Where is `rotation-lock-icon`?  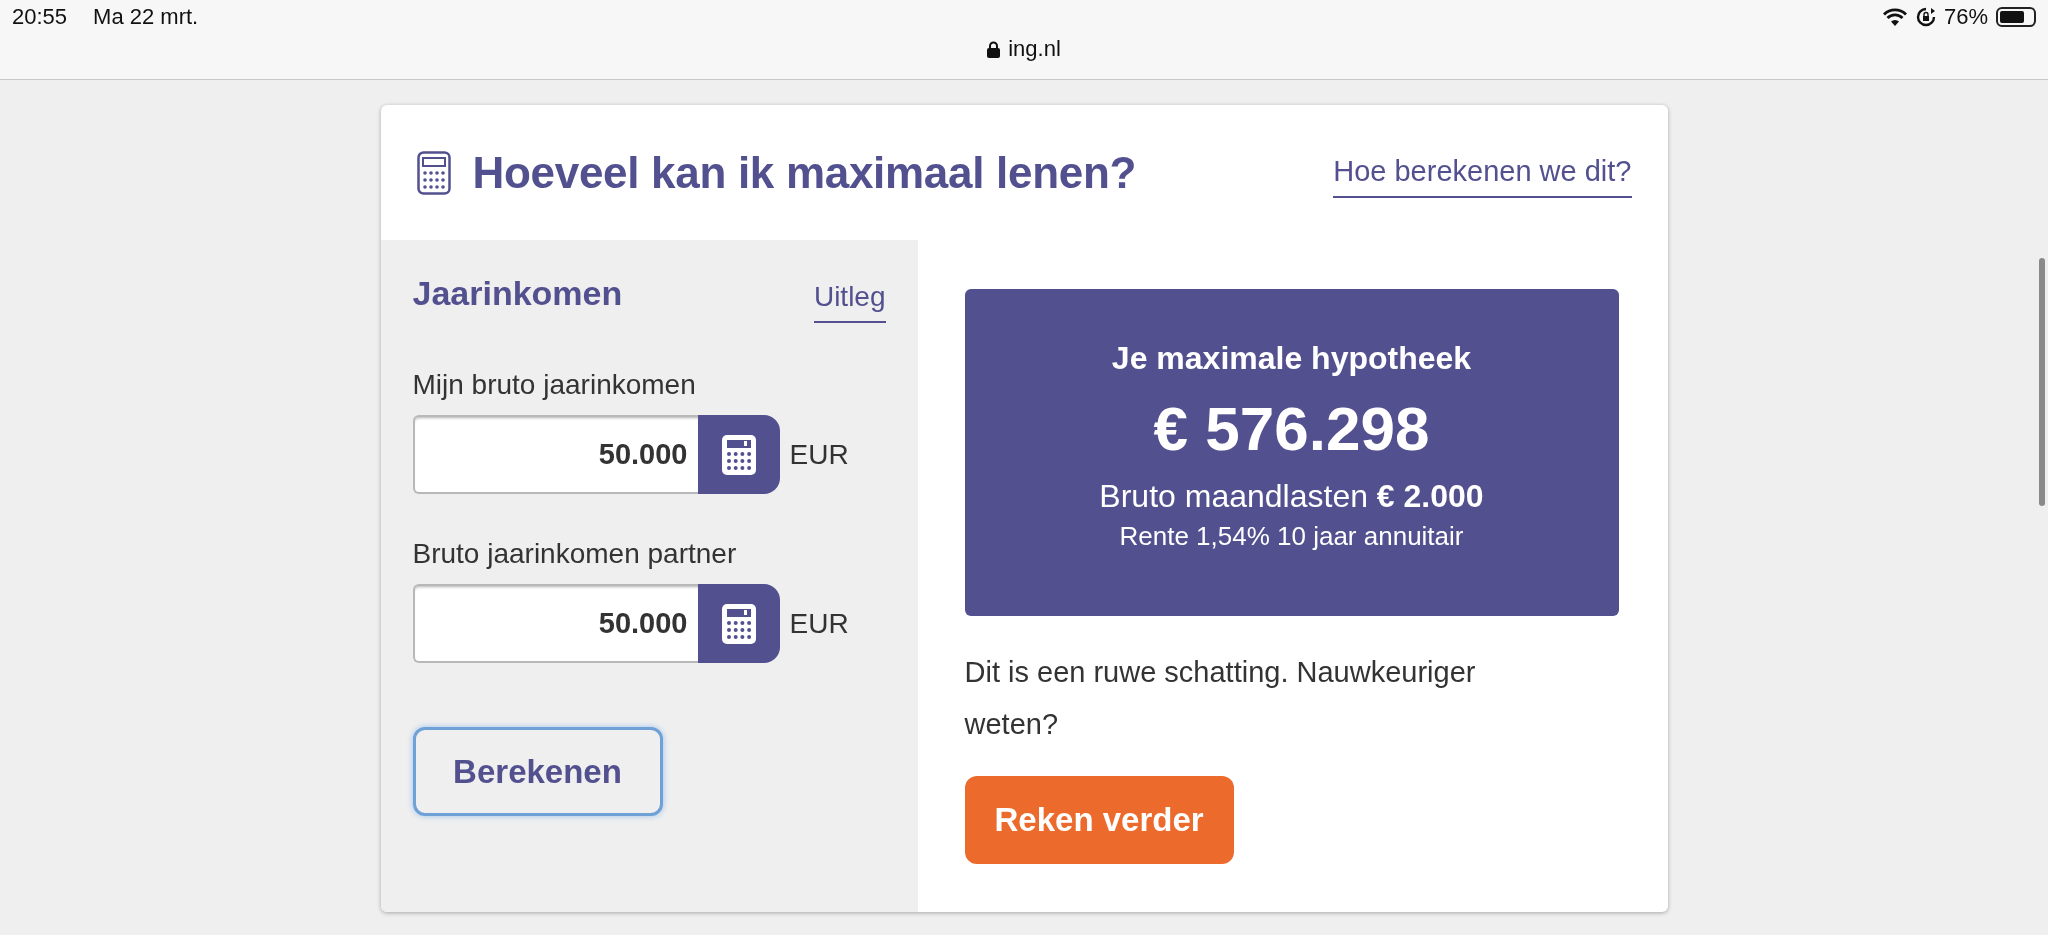
rotation-lock-icon is located at coordinates (1925, 17).